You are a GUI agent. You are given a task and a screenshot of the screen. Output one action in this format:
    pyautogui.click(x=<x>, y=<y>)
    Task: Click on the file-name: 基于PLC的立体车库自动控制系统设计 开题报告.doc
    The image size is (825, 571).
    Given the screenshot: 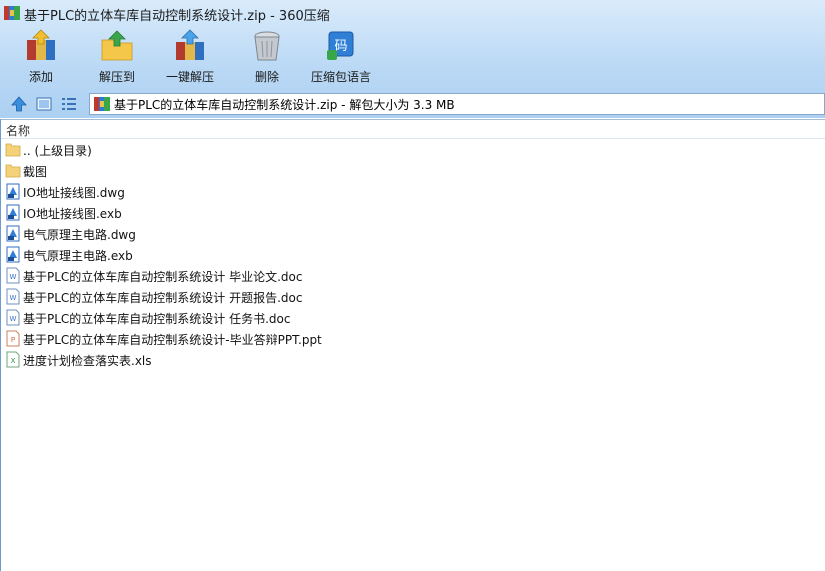 What is the action you would take?
    pyautogui.click(x=163, y=298)
    